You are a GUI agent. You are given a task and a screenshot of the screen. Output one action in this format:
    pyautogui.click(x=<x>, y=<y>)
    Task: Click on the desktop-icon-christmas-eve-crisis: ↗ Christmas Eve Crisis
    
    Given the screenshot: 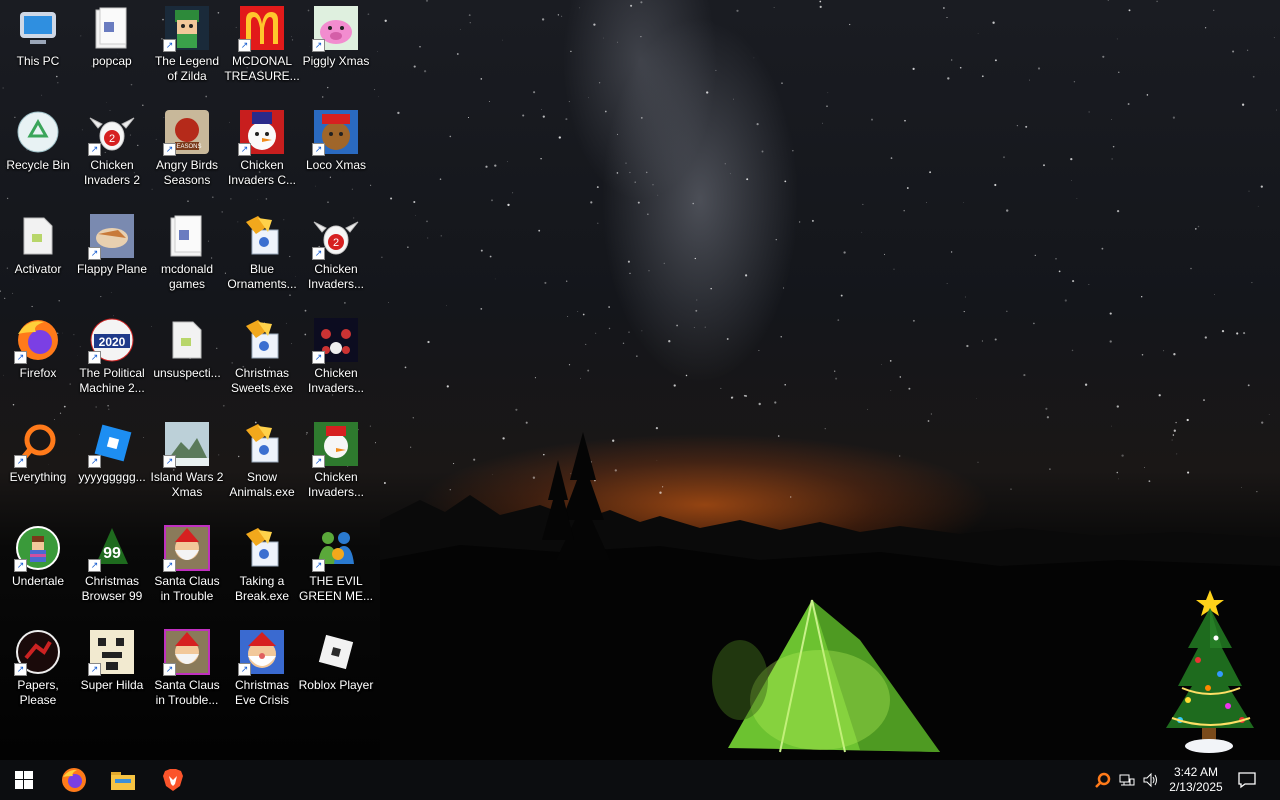 What is the action you would take?
    pyautogui.click(x=262, y=668)
    